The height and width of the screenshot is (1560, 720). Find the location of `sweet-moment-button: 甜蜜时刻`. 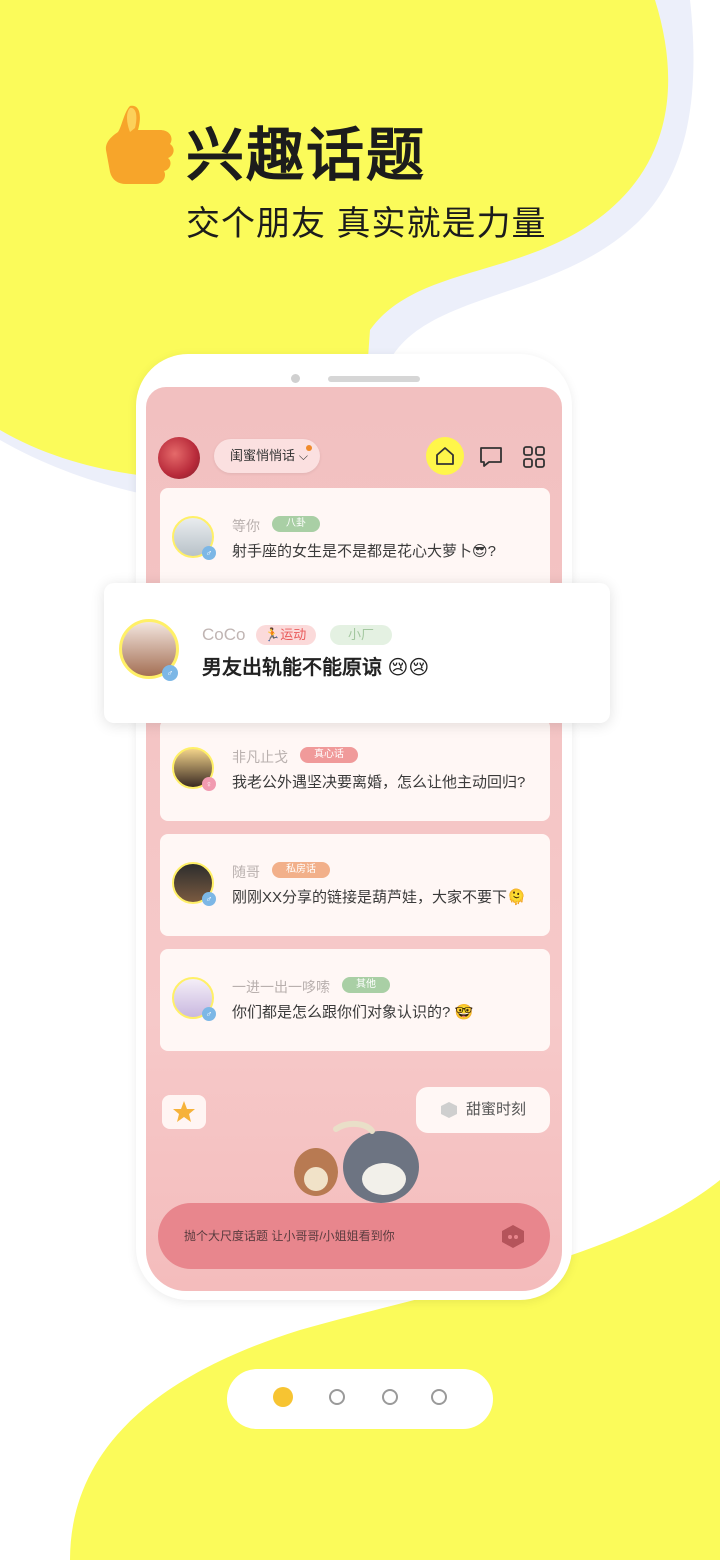

sweet-moment-button: 甜蜜时刻 is located at coordinates (483, 1110).